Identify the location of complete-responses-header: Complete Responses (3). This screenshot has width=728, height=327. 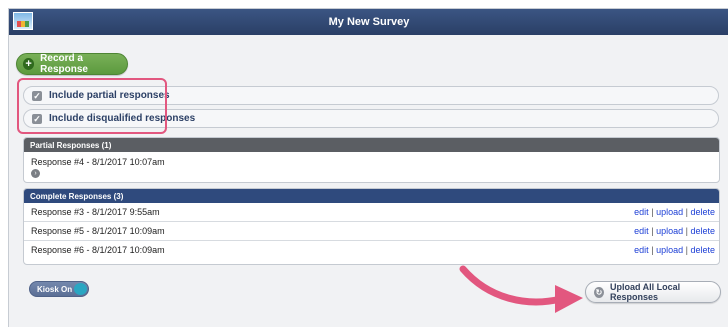
(371, 196).